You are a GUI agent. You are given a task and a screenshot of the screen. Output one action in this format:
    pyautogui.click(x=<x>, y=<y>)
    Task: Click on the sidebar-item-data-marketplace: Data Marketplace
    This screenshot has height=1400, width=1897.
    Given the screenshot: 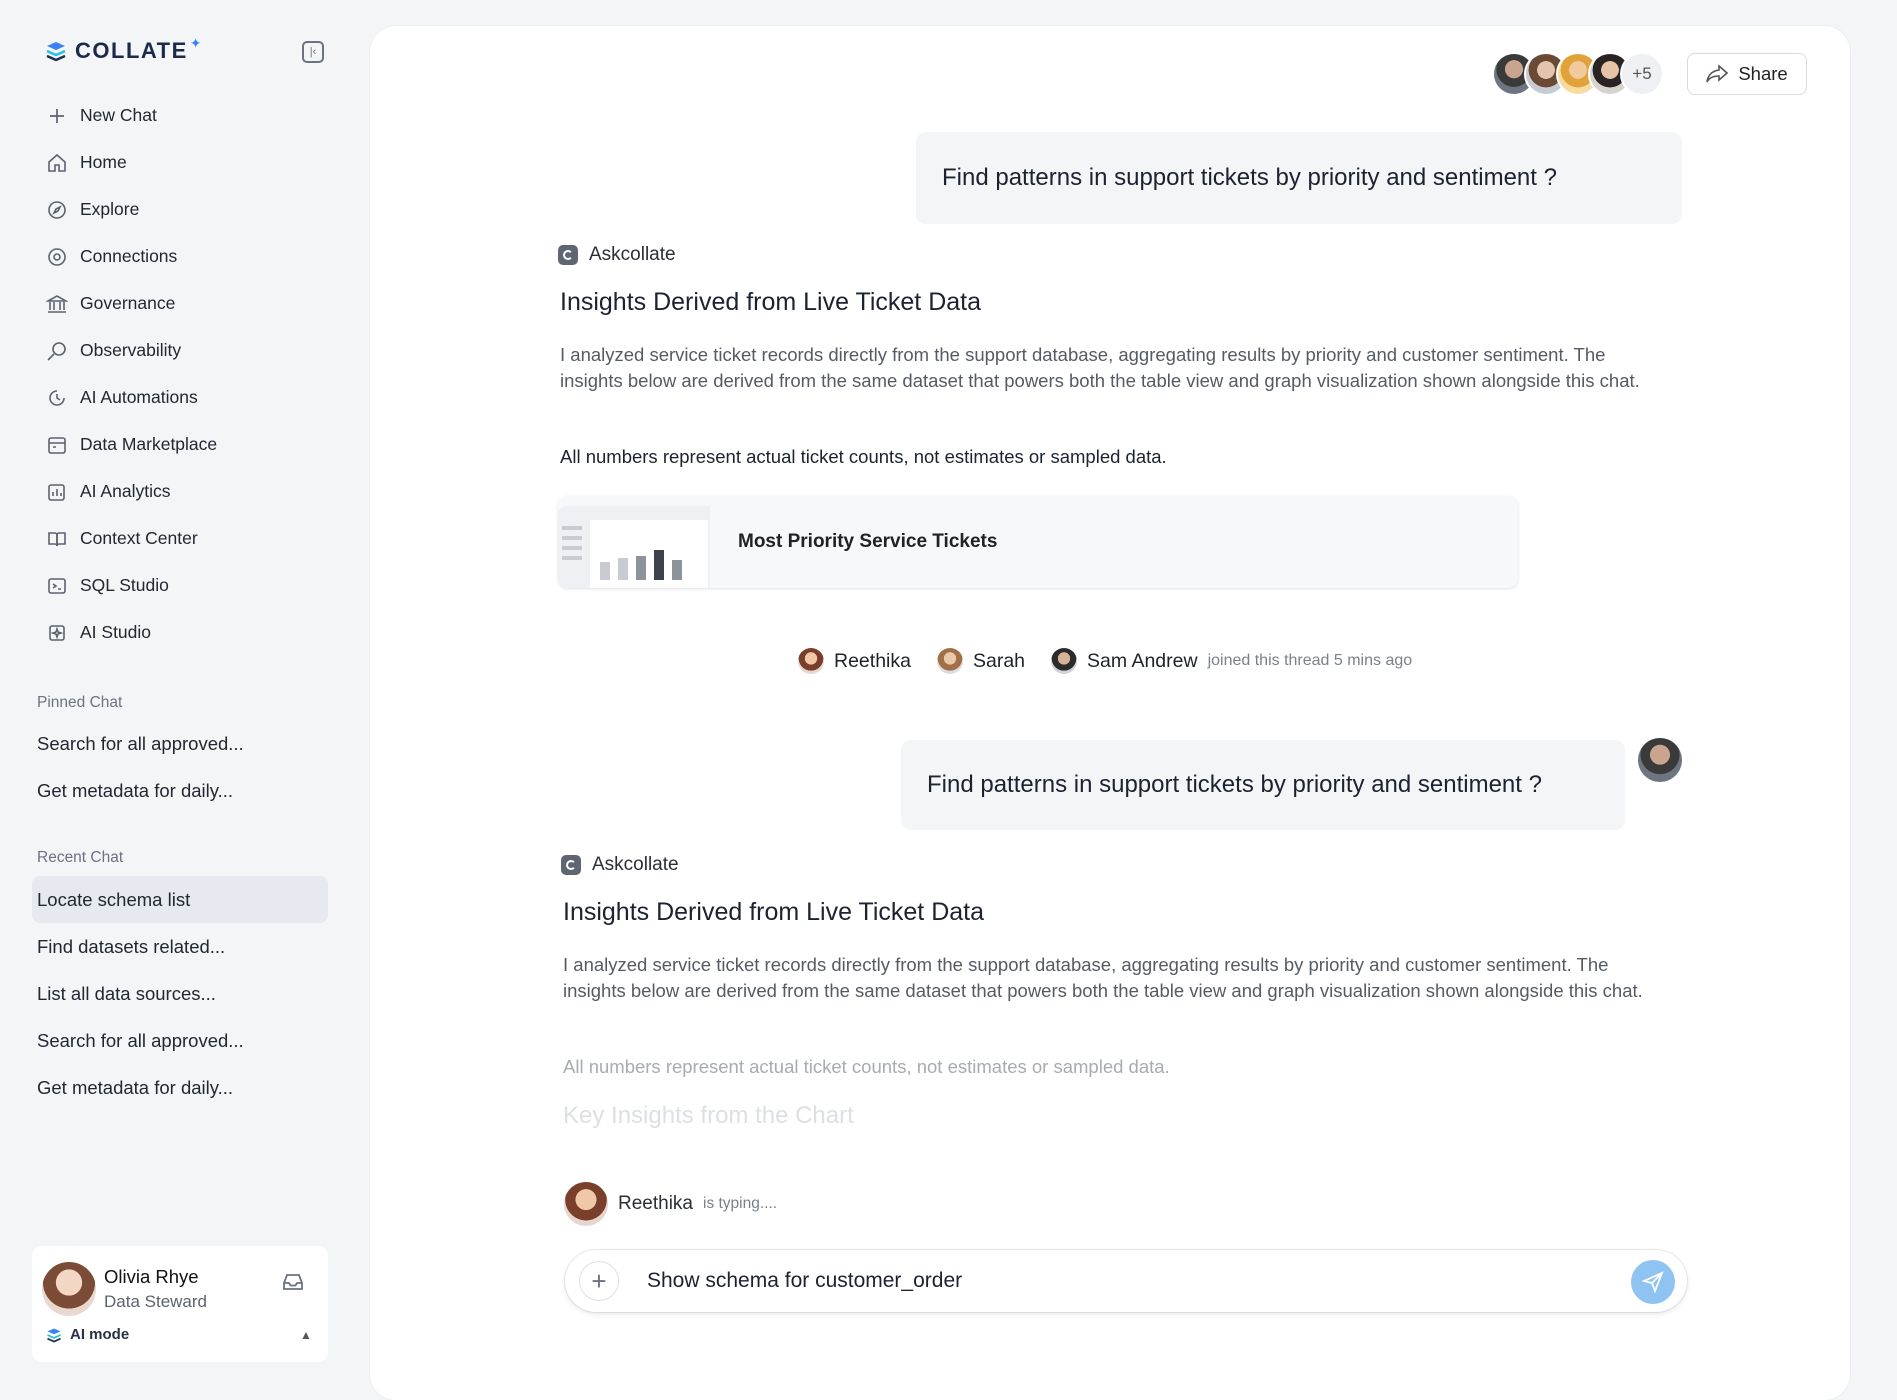 What is the action you would take?
    pyautogui.click(x=184, y=444)
    